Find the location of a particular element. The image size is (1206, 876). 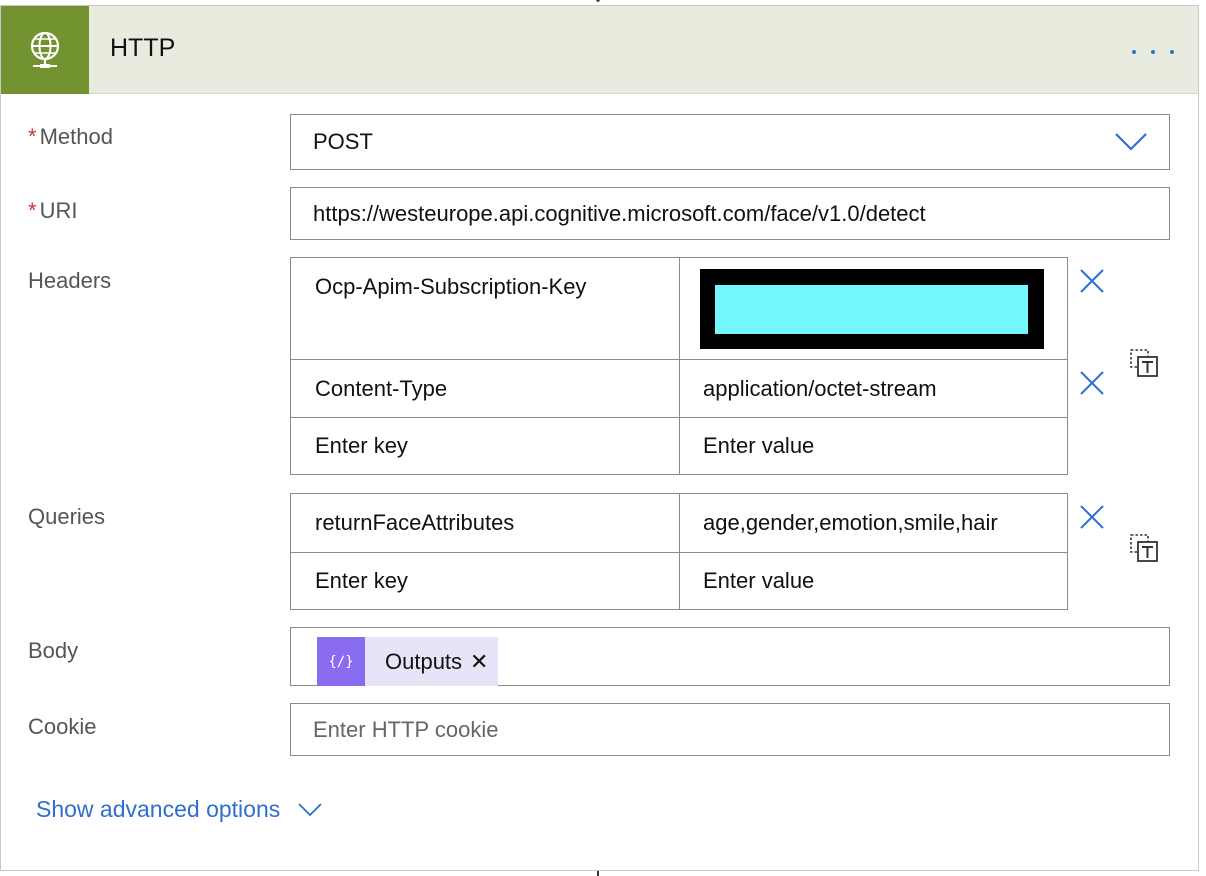

header-row: Content-Type application/octet-stream is located at coordinates (679, 388).